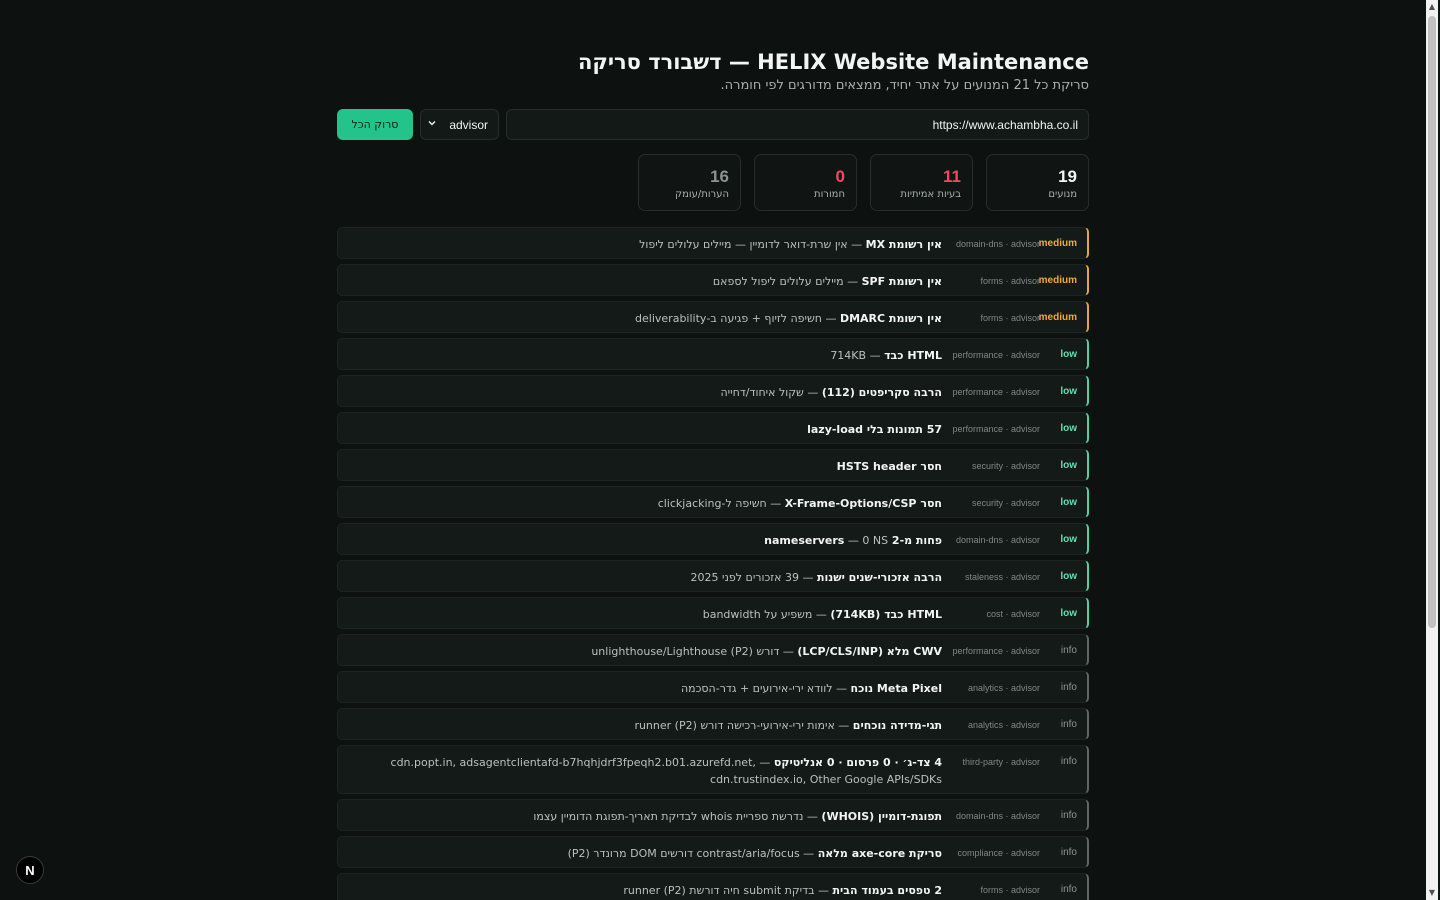 The height and width of the screenshot is (900, 1440). What do you see at coordinates (753, 577) in the screenshot?
I see `finding-detail: — 39 אזכורים לפני 2025` at bounding box center [753, 577].